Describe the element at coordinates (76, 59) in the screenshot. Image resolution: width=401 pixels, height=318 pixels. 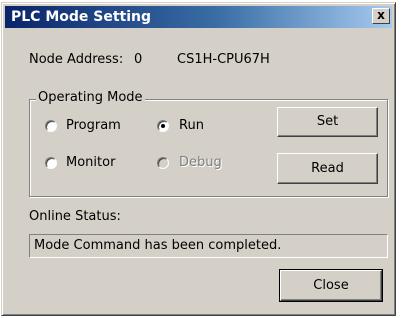
I see `node-address-label: Node Address:` at that location.